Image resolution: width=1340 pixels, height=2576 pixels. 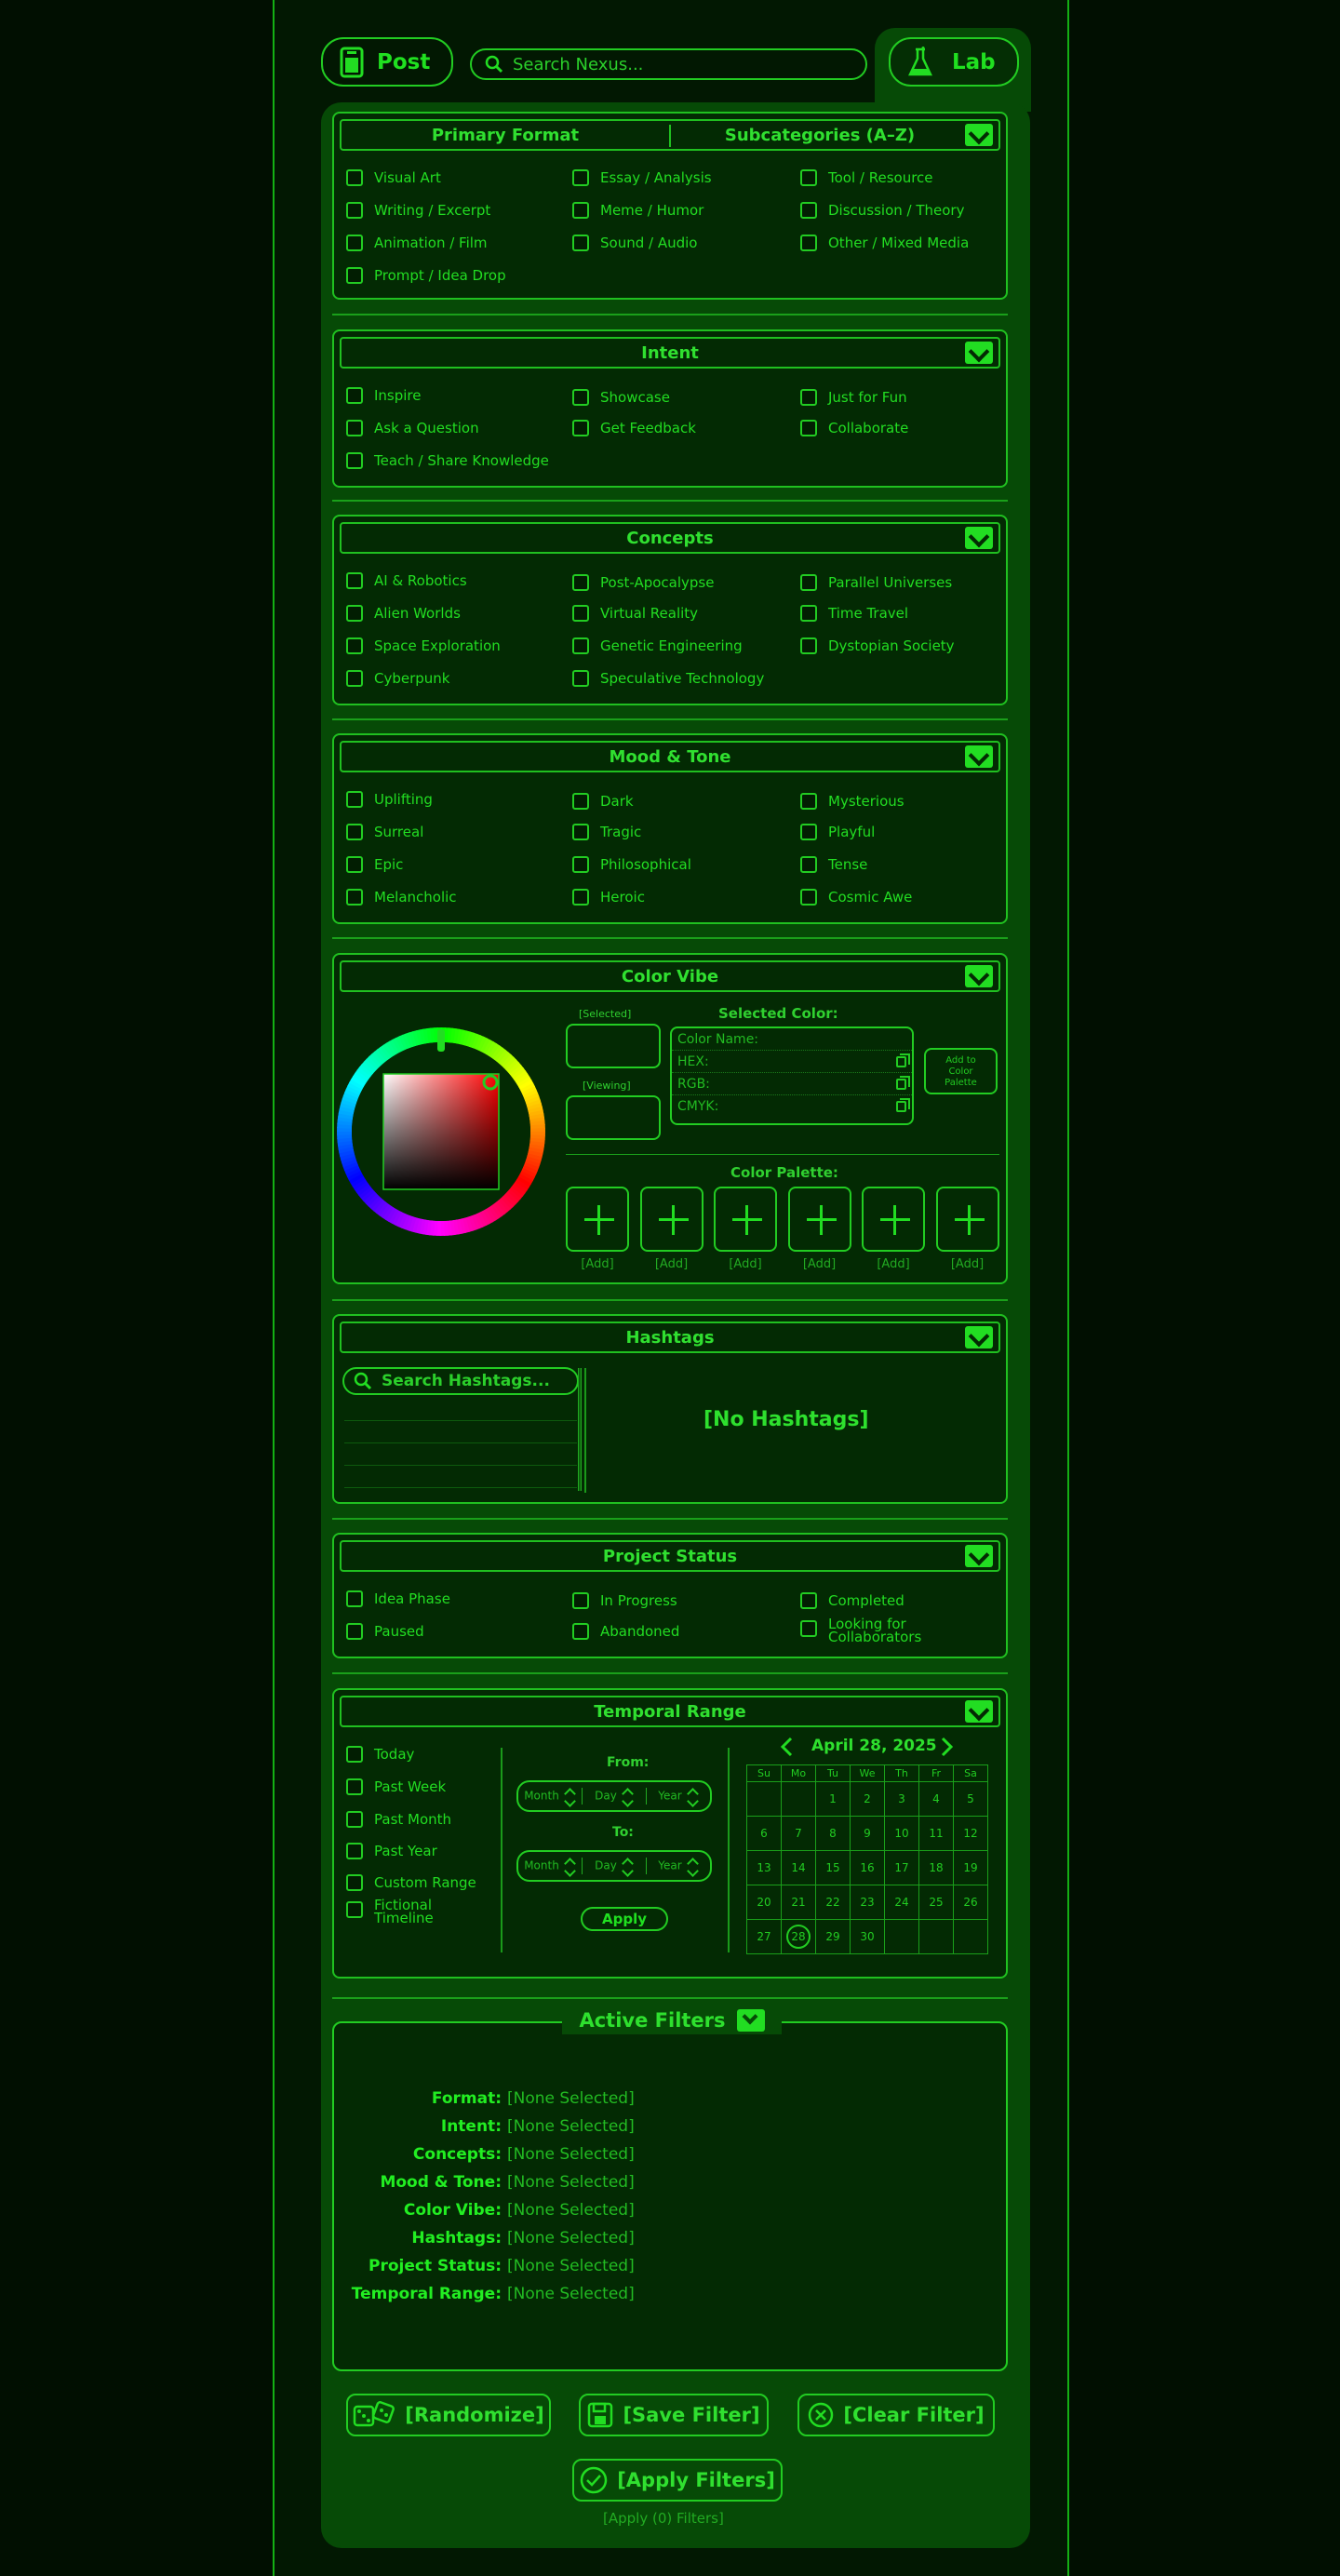 I want to click on calendar-day: 17, so click(x=901, y=1867).